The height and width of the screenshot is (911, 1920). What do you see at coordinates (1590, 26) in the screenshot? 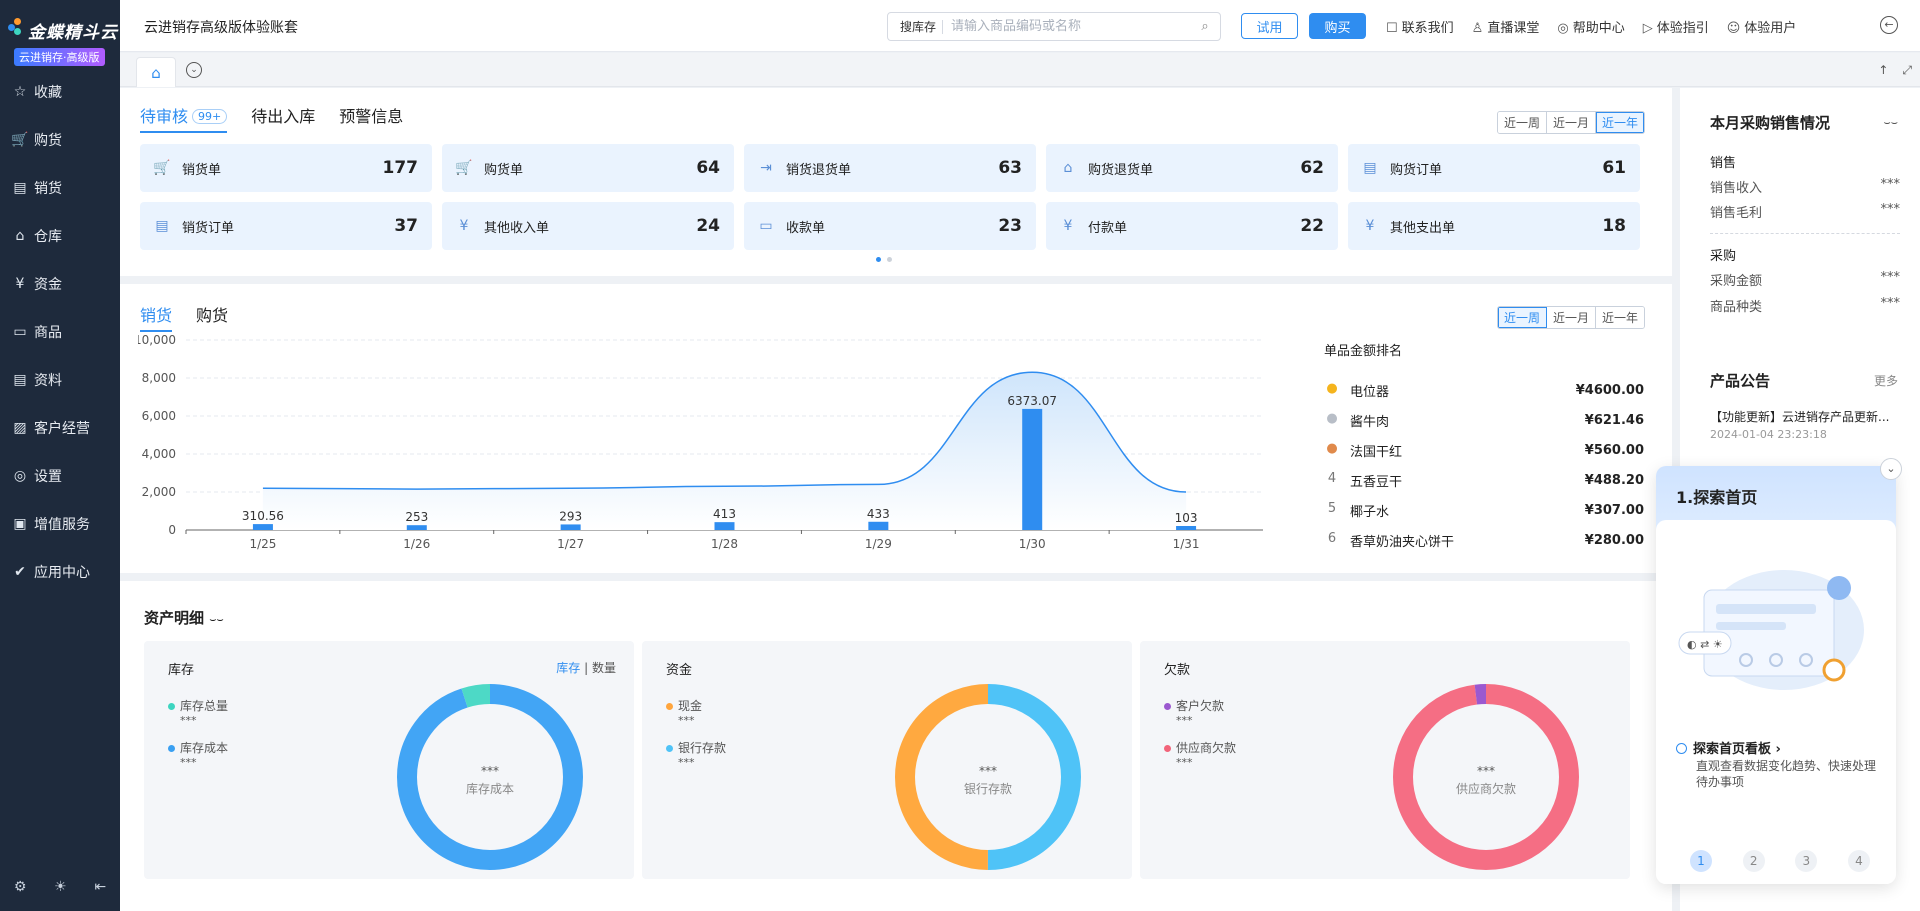
I see `top-link: ◎ 帮助中心` at bounding box center [1590, 26].